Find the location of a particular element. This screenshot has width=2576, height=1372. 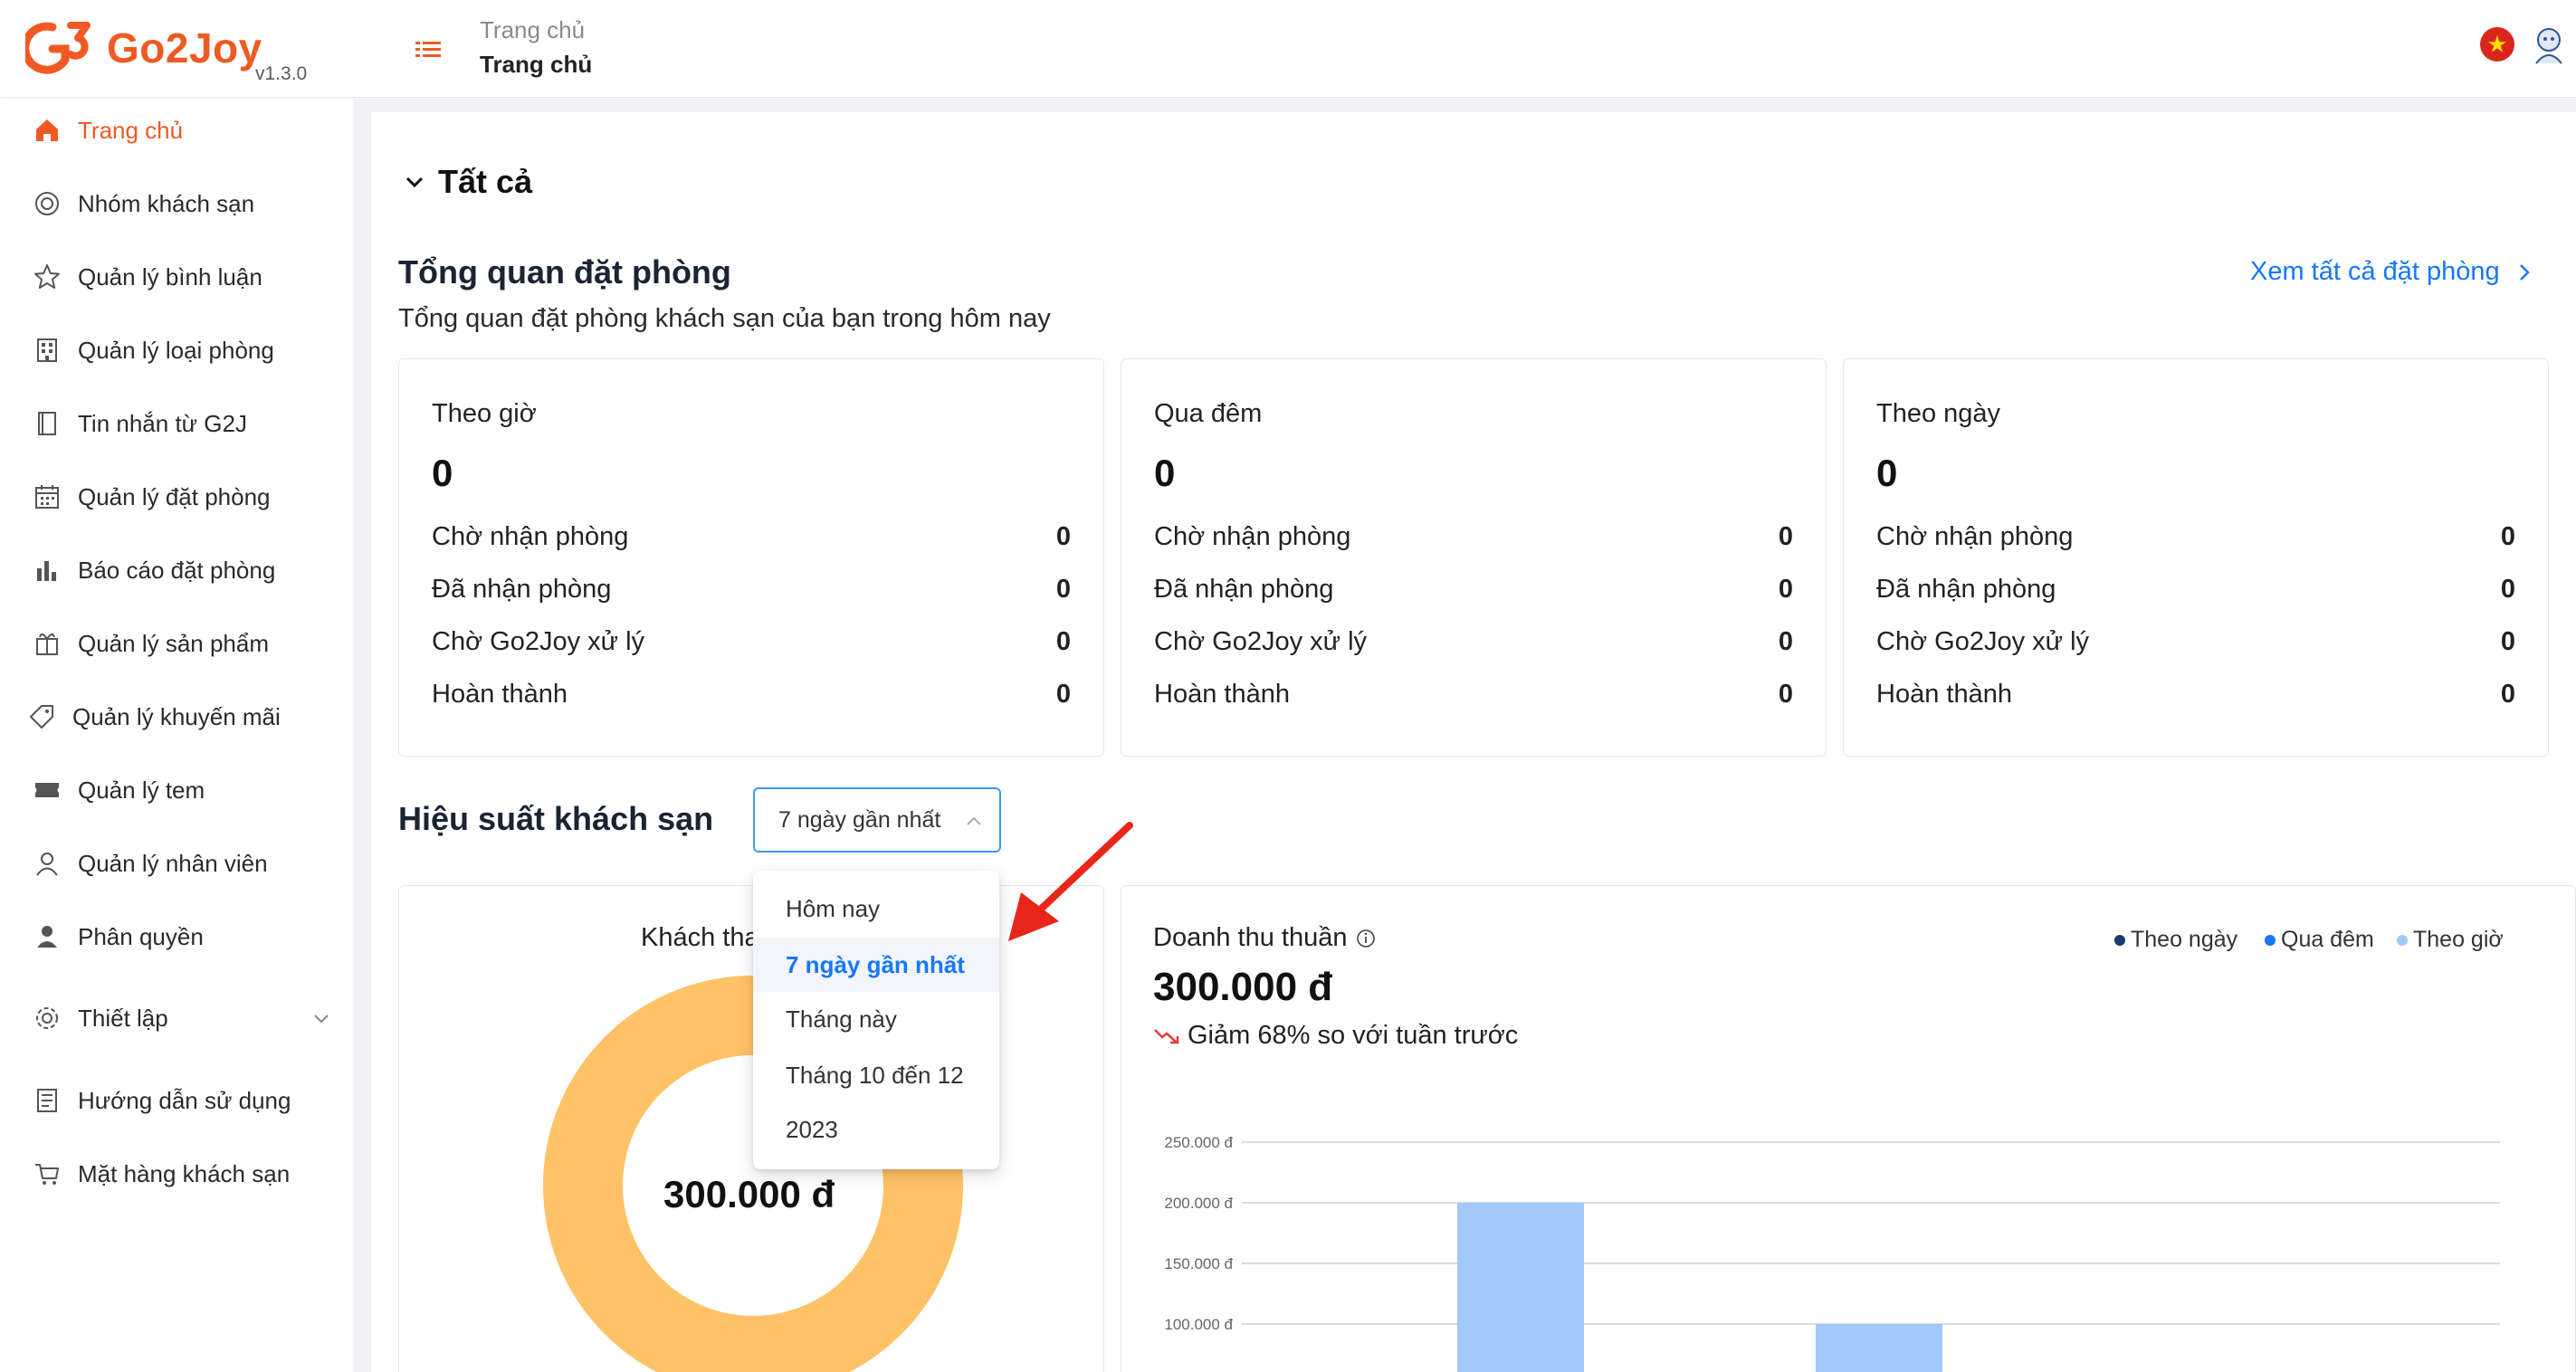

sidebar-item-settings: Thiết lập is located at coordinates (182, 1018).